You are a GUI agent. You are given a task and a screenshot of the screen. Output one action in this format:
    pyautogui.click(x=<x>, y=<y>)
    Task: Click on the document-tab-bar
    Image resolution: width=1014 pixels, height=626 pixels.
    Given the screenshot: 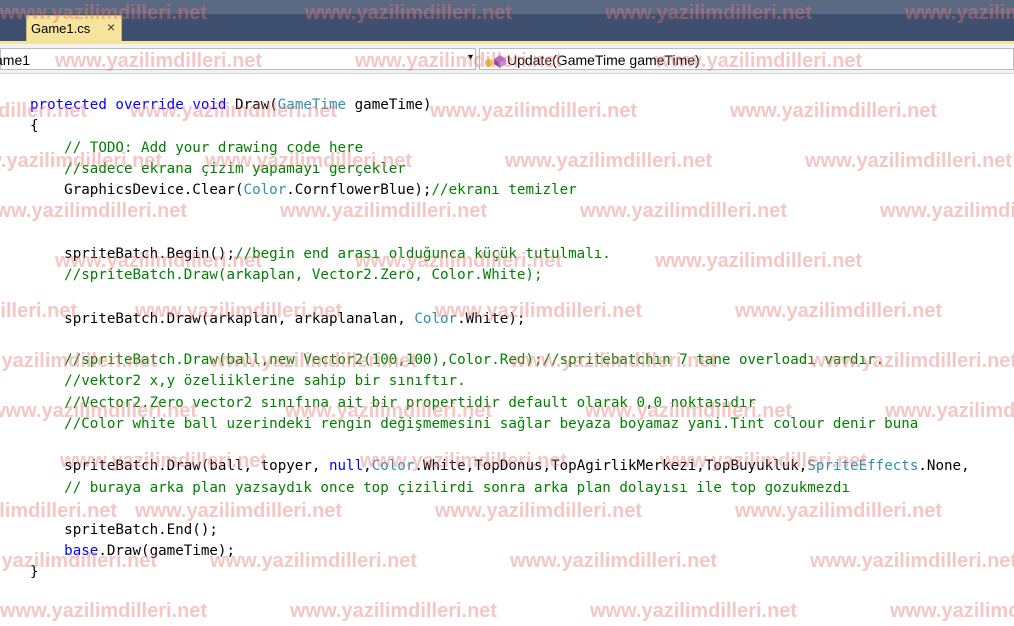 What is the action you would take?
    pyautogui.click(x=507, y=28)
    